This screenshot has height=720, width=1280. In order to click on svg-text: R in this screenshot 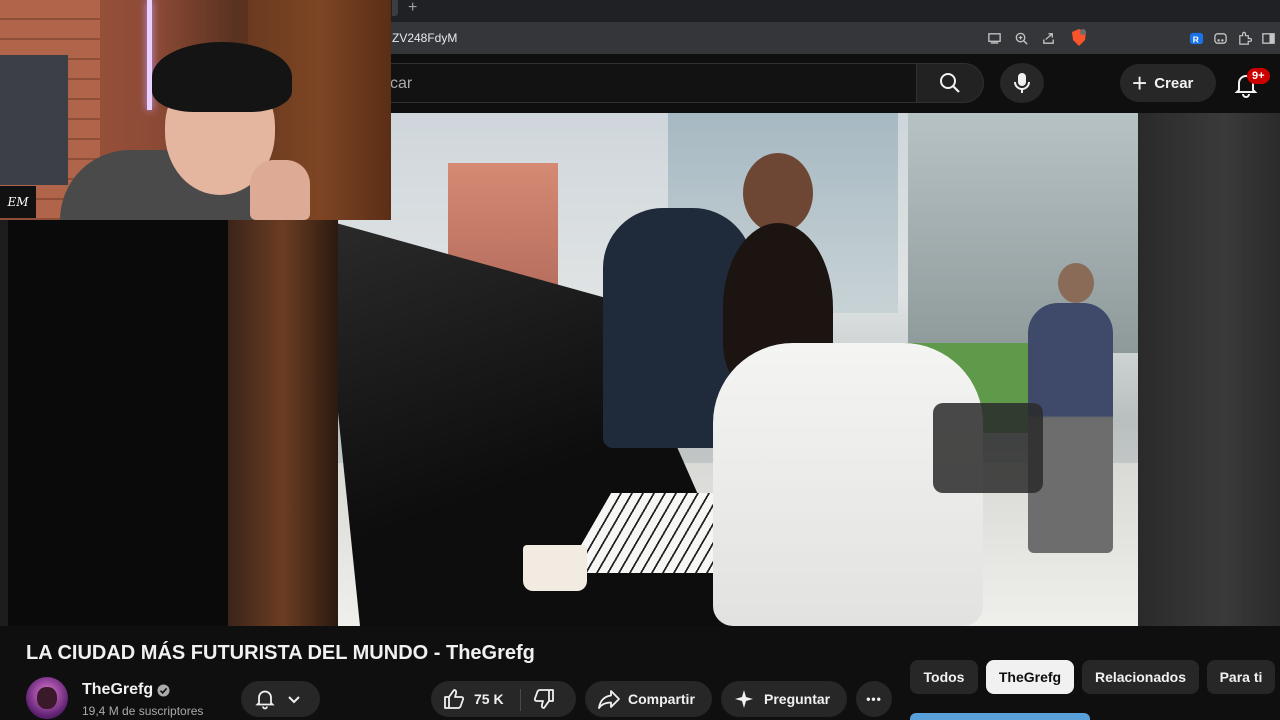, I will do `click(1195, 39)`.